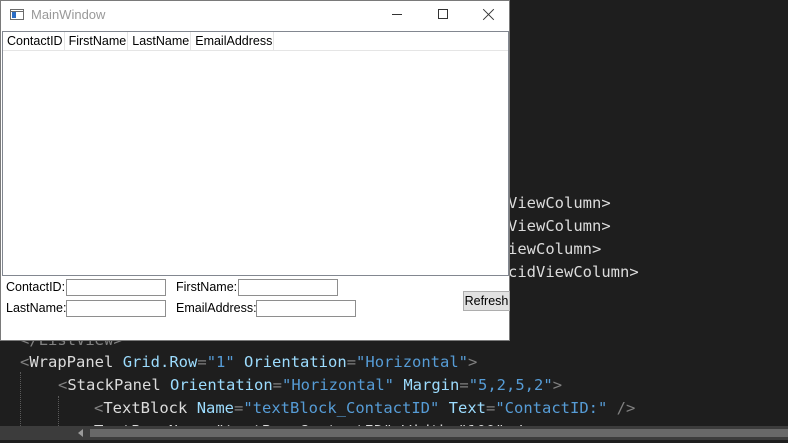  I want to click on form-row-1: ContactID: FirstName:, so click(255, 288).